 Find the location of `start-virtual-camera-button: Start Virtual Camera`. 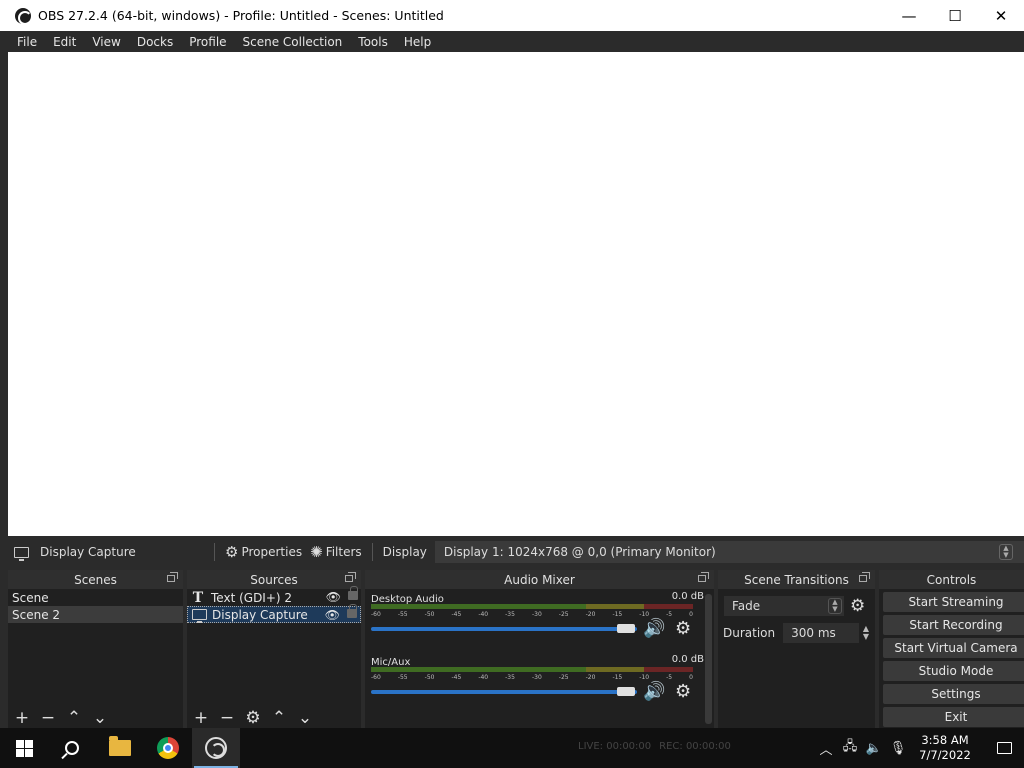

start-virtual-camera-button: Start Virtual Camera is located at coordinates (953, 648).